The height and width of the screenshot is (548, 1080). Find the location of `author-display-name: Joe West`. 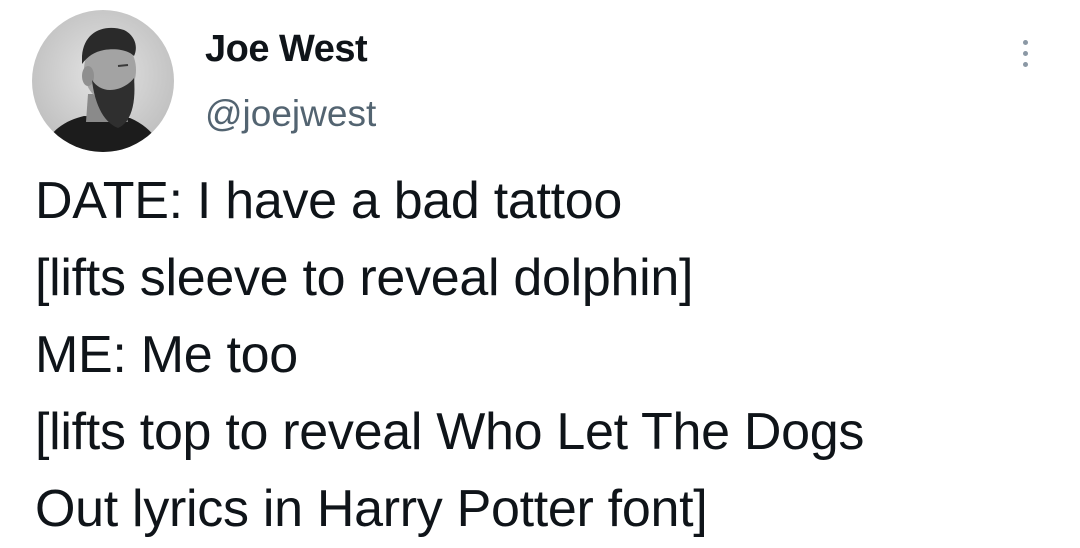

author-display-name: Joe West is located at coordinates (286, 49).